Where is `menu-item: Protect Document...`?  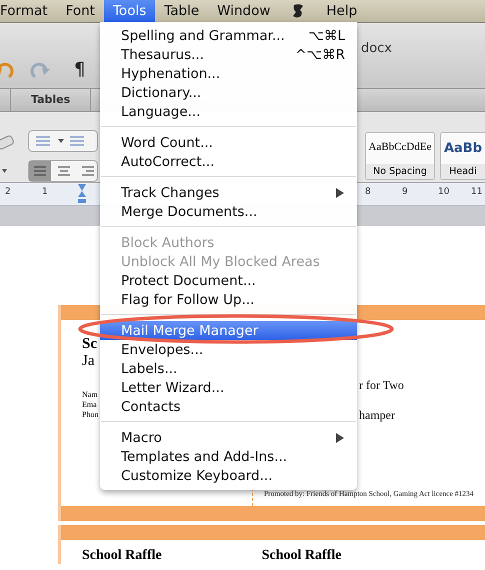 menu-item: Protect Document... is located at coordinates (228, 280).